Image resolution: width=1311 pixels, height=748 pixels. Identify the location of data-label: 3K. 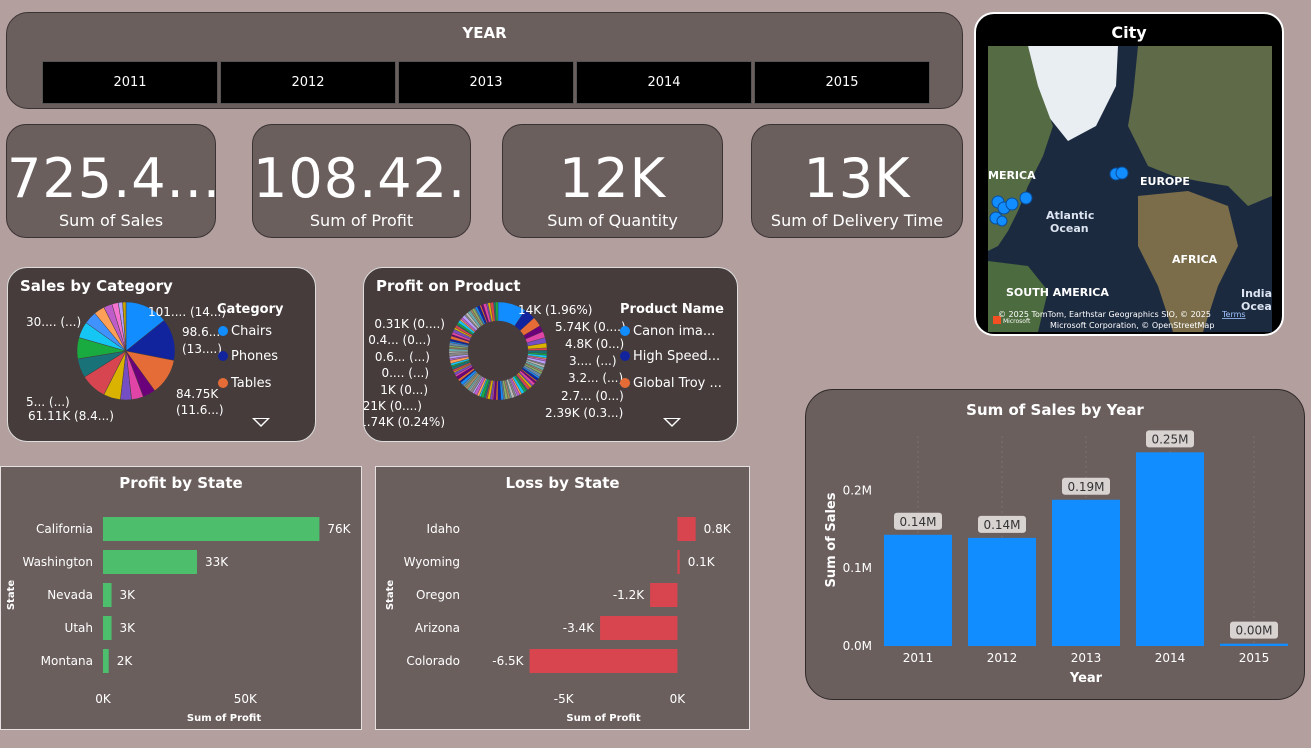
(128, 628).